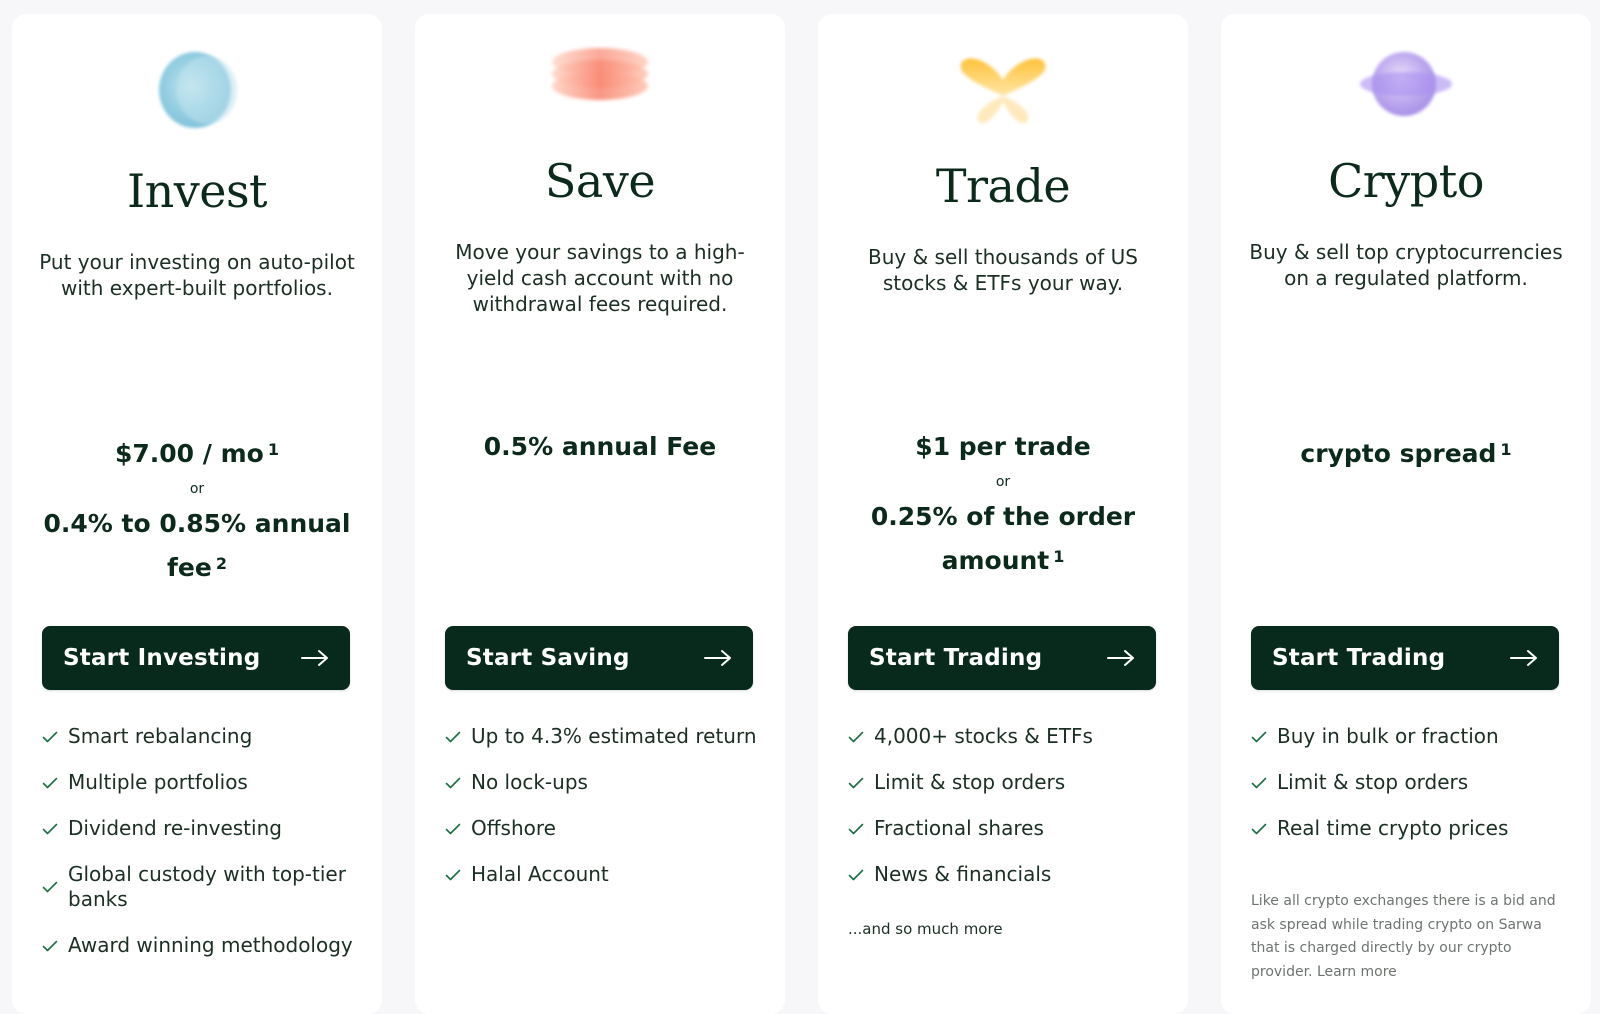 Image resolution: width=1600 pixels, height=1014 pixels. I want to click on button-label: Start Saving, so click(548, 658).